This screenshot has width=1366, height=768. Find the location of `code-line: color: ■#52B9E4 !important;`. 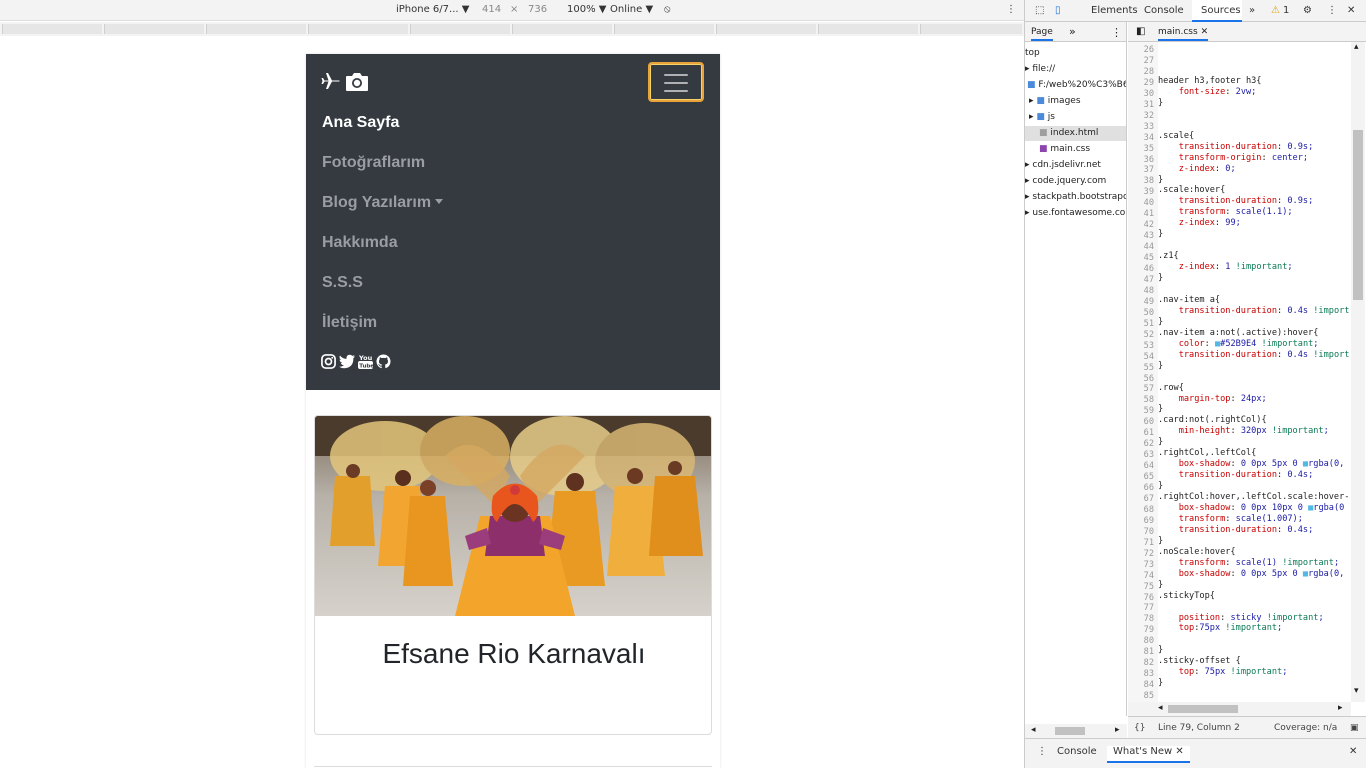

code-line: color: ■#52B9E4 !important; is located at coordinates (1238, 344).